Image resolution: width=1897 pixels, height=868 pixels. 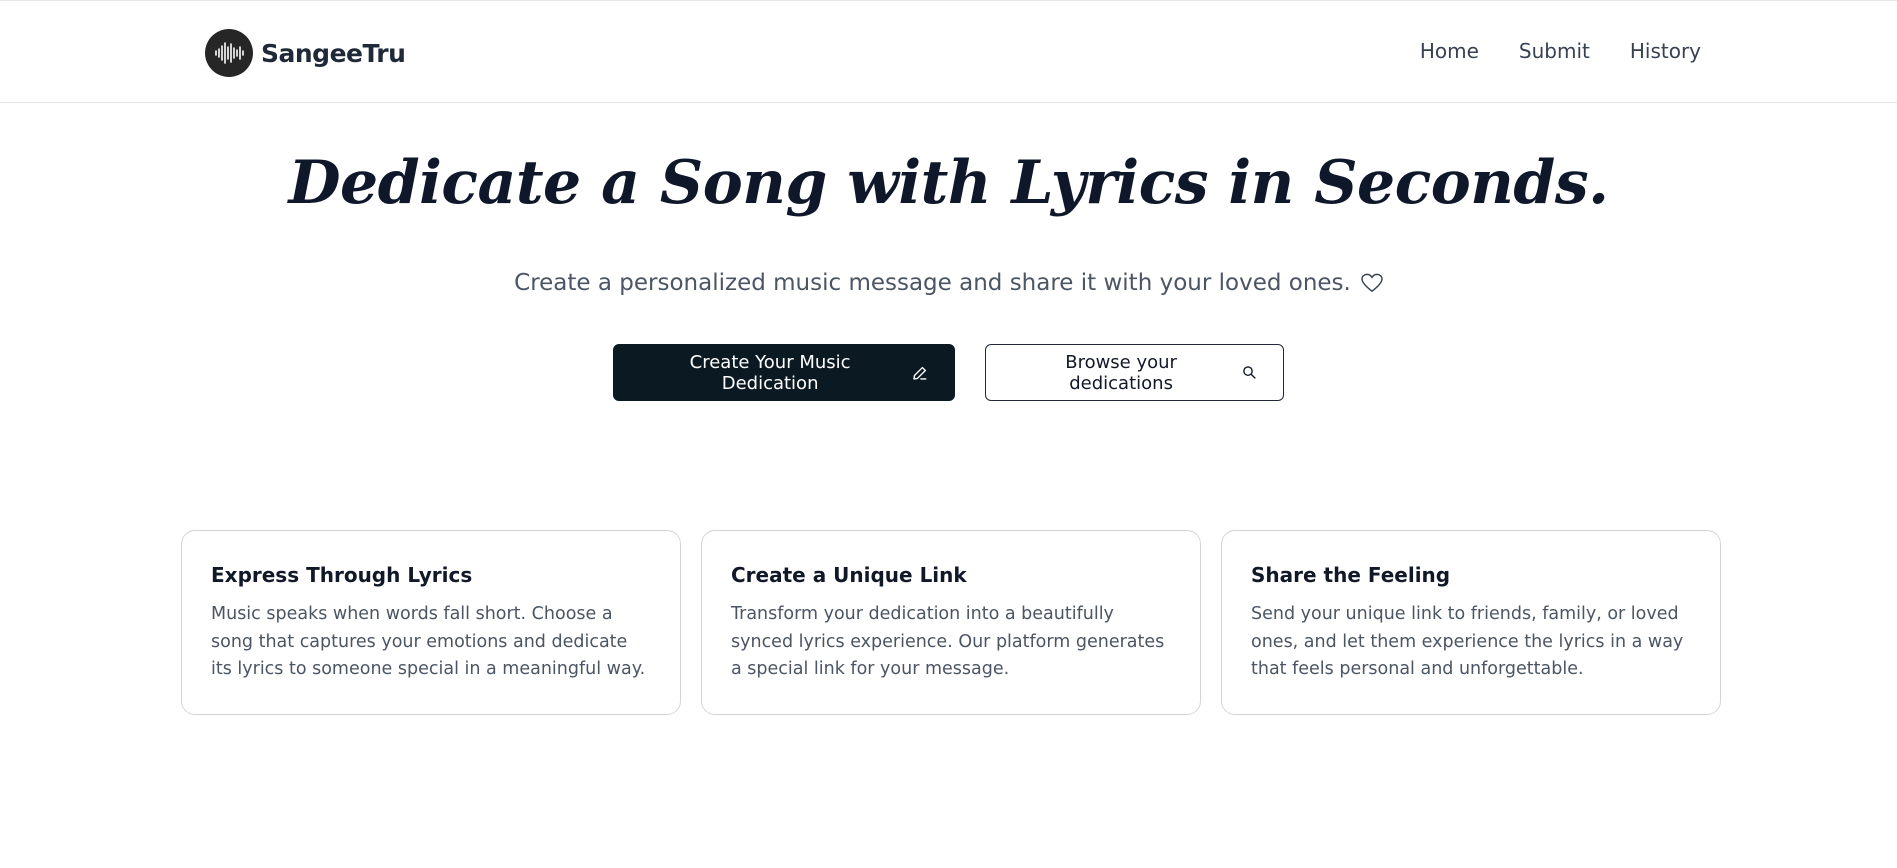 What do you see at coordinates (1449, 51) in the screenshot?
I see `nav-home-link: Home` at bounding box center [1449, 51].